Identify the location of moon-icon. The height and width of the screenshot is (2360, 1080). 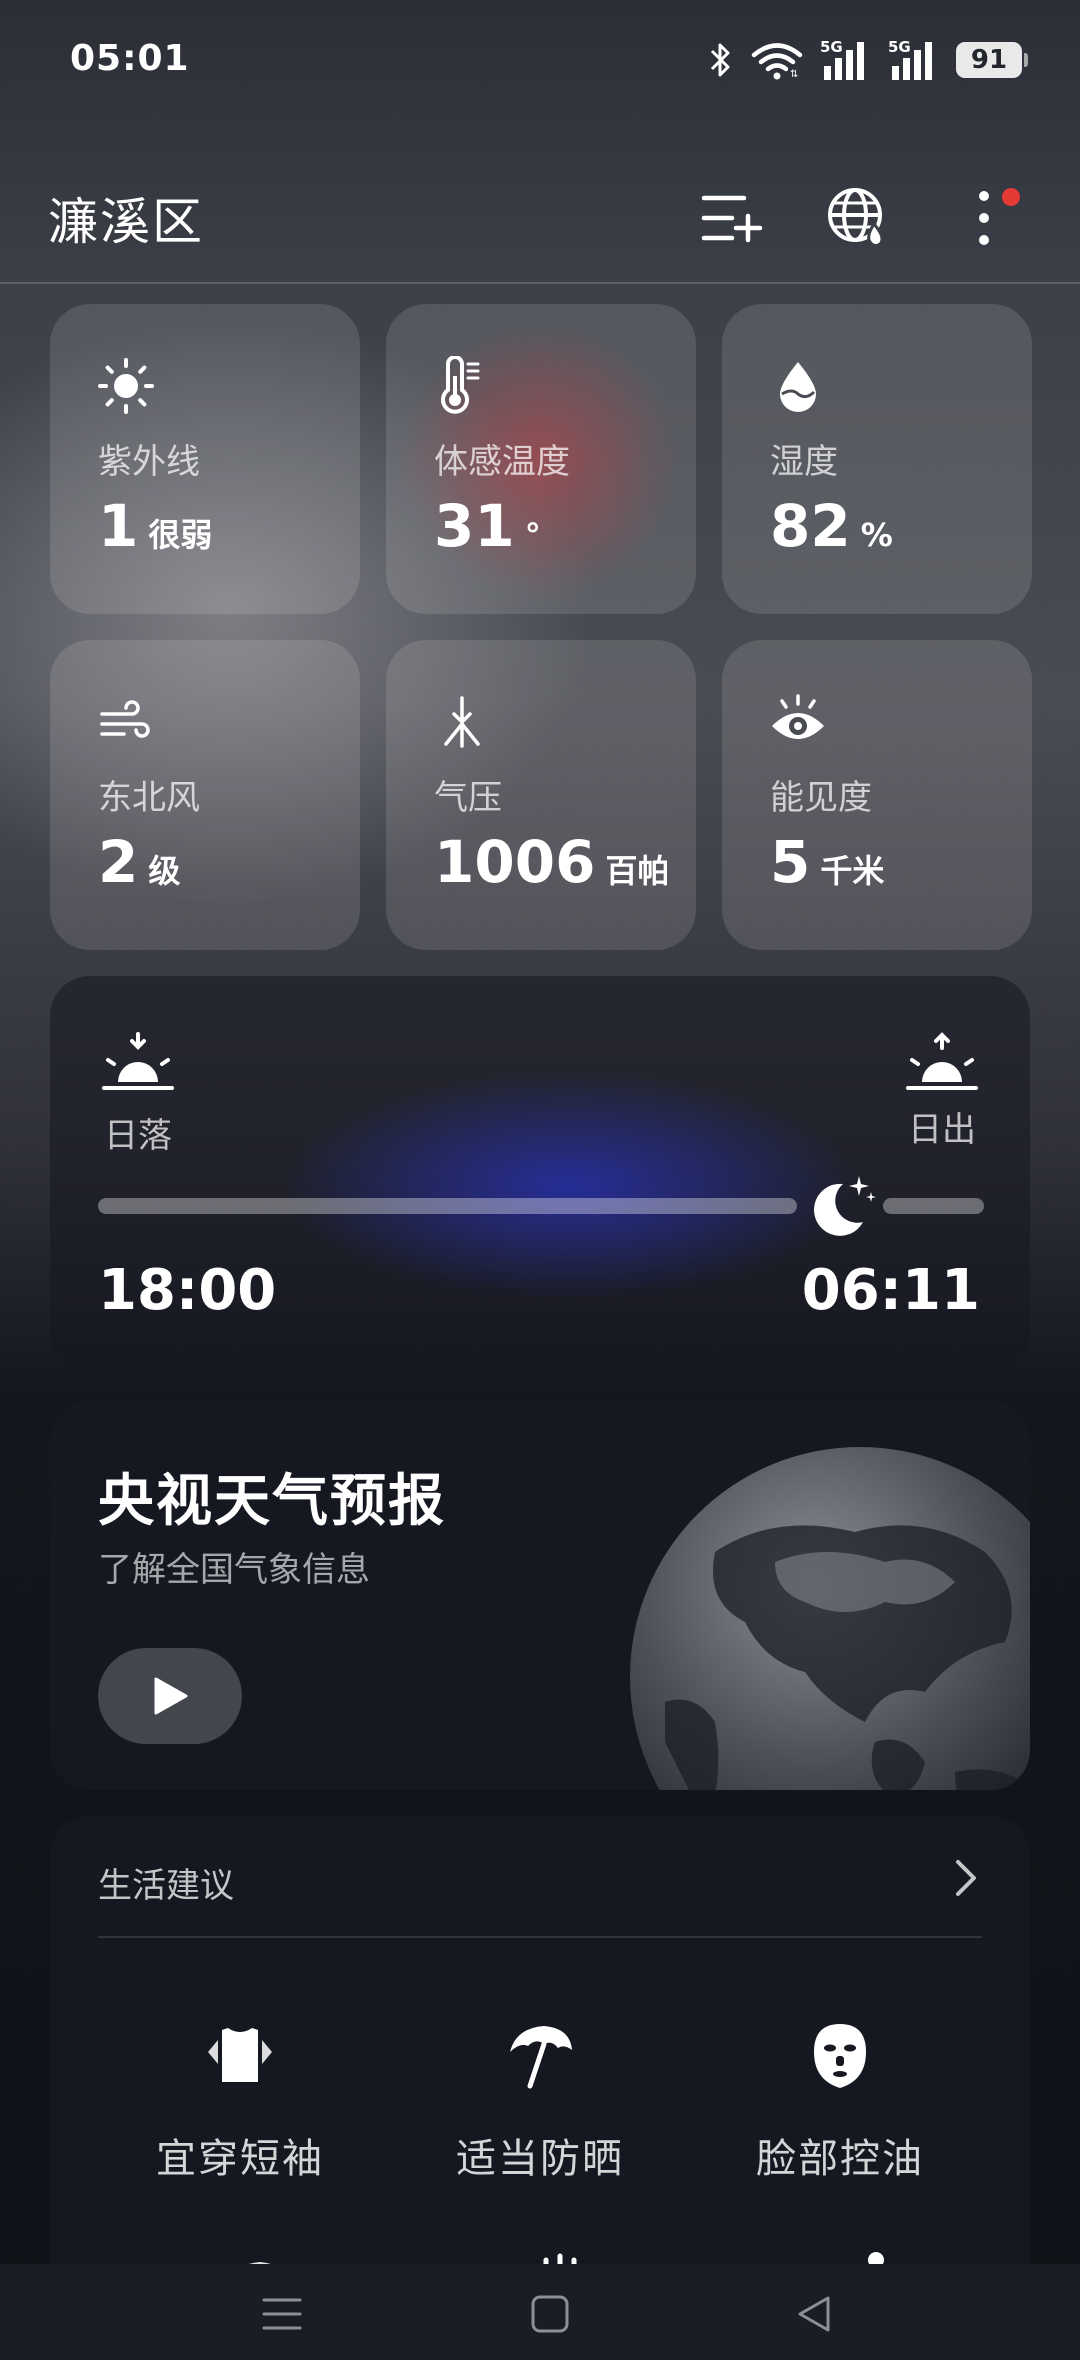
(844, 1206).